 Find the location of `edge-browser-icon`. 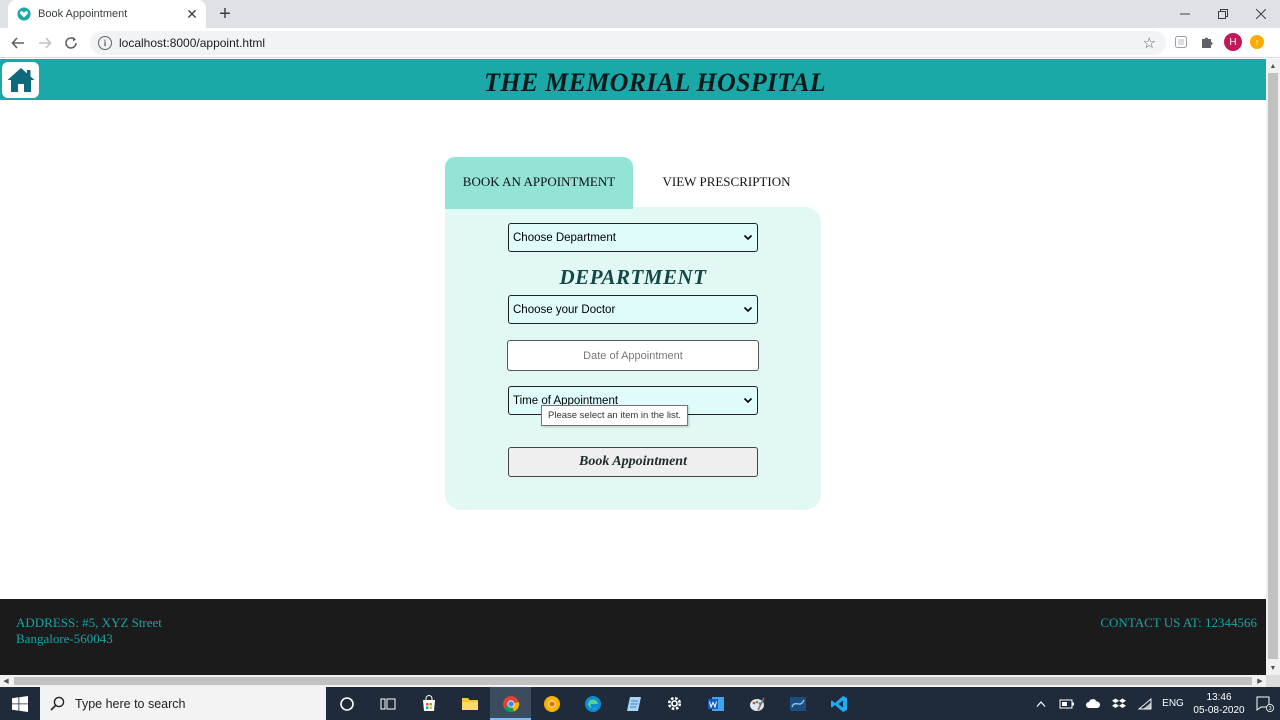

edge-browser-icon is located at coordinates (592, 703).